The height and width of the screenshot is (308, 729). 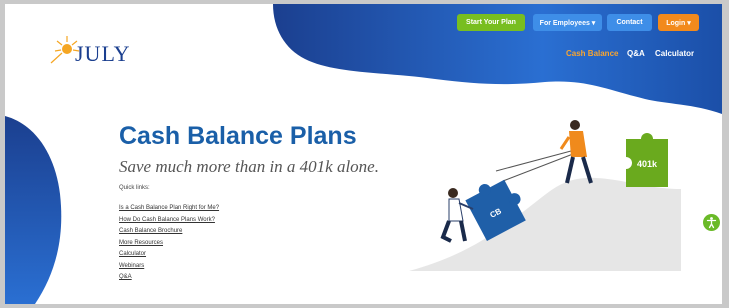 I want to click on person-pulling-icon, so click(x=576, y=152).